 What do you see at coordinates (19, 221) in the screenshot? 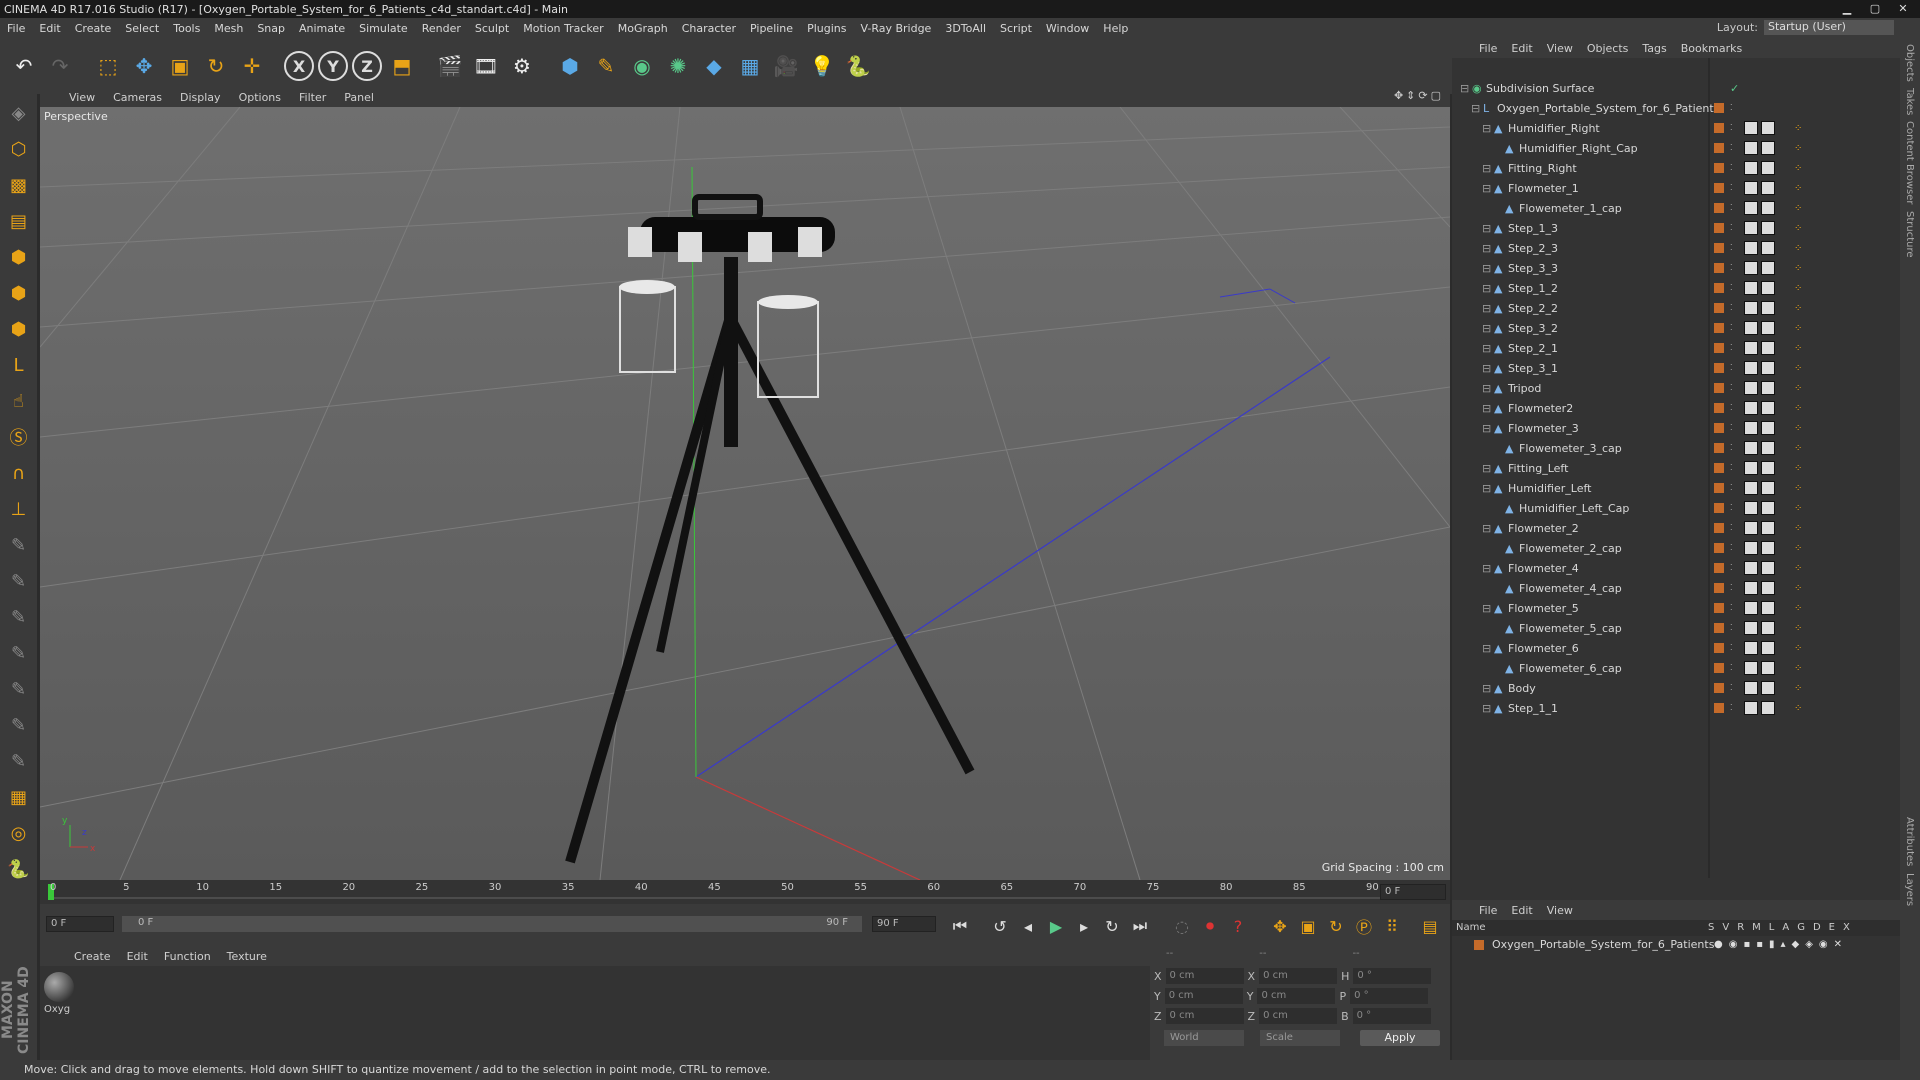
I see `workplane-icon: ▤` at bounding box center [19, 221].